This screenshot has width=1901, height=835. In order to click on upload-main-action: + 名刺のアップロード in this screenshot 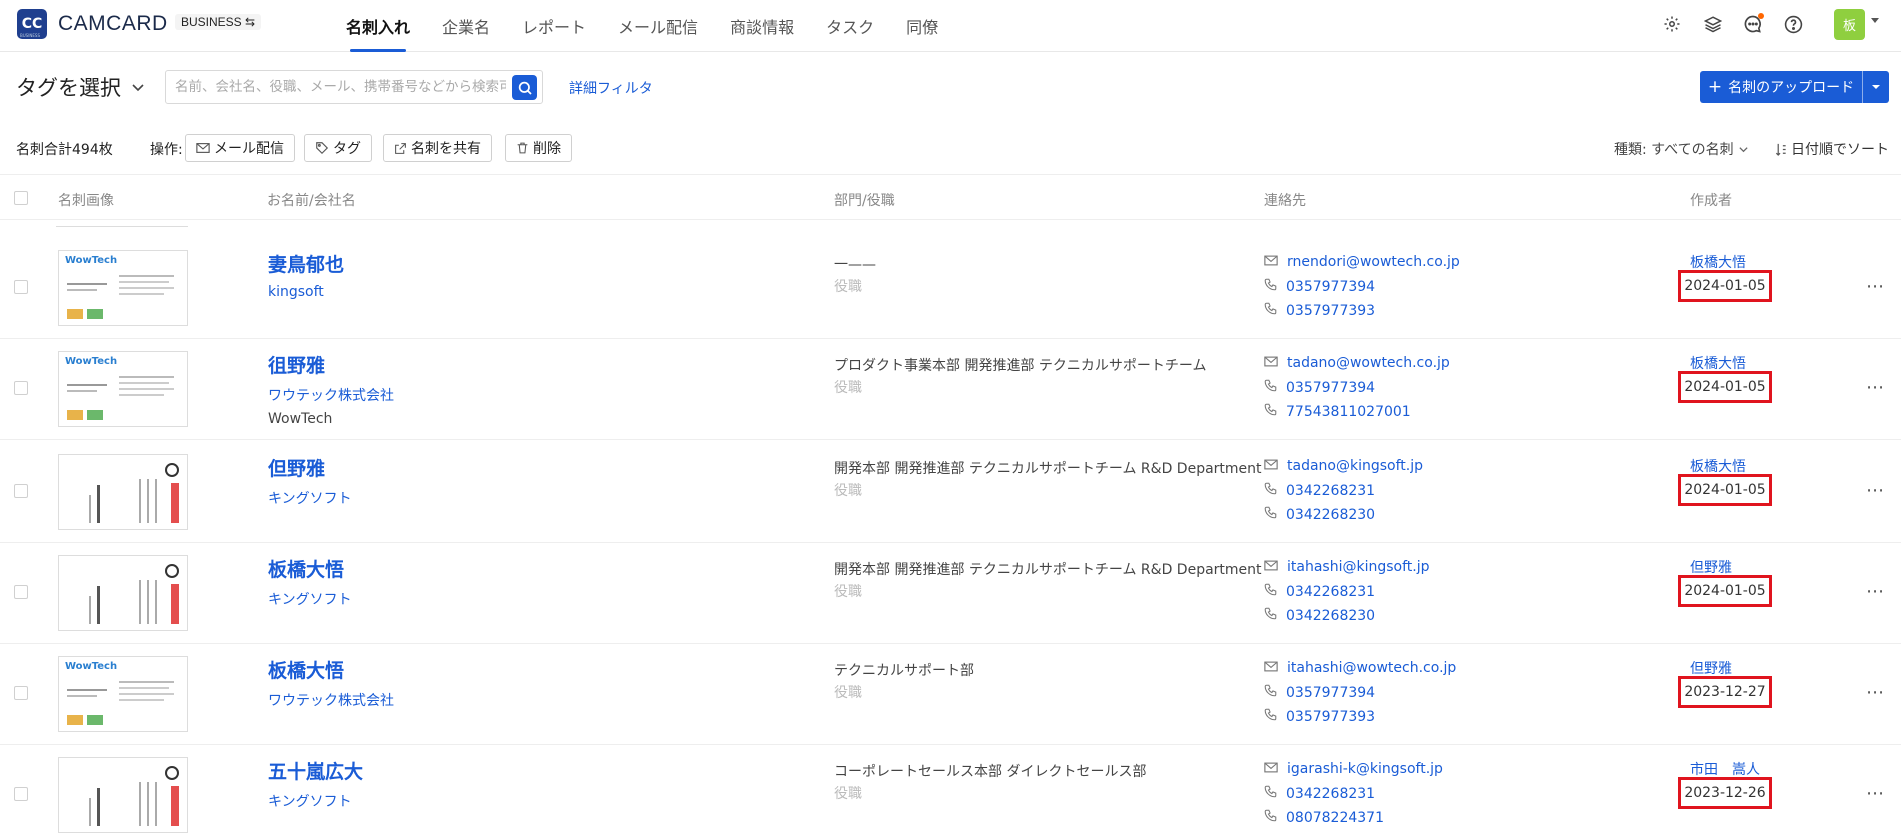, I will do `click(1781, 87)`.